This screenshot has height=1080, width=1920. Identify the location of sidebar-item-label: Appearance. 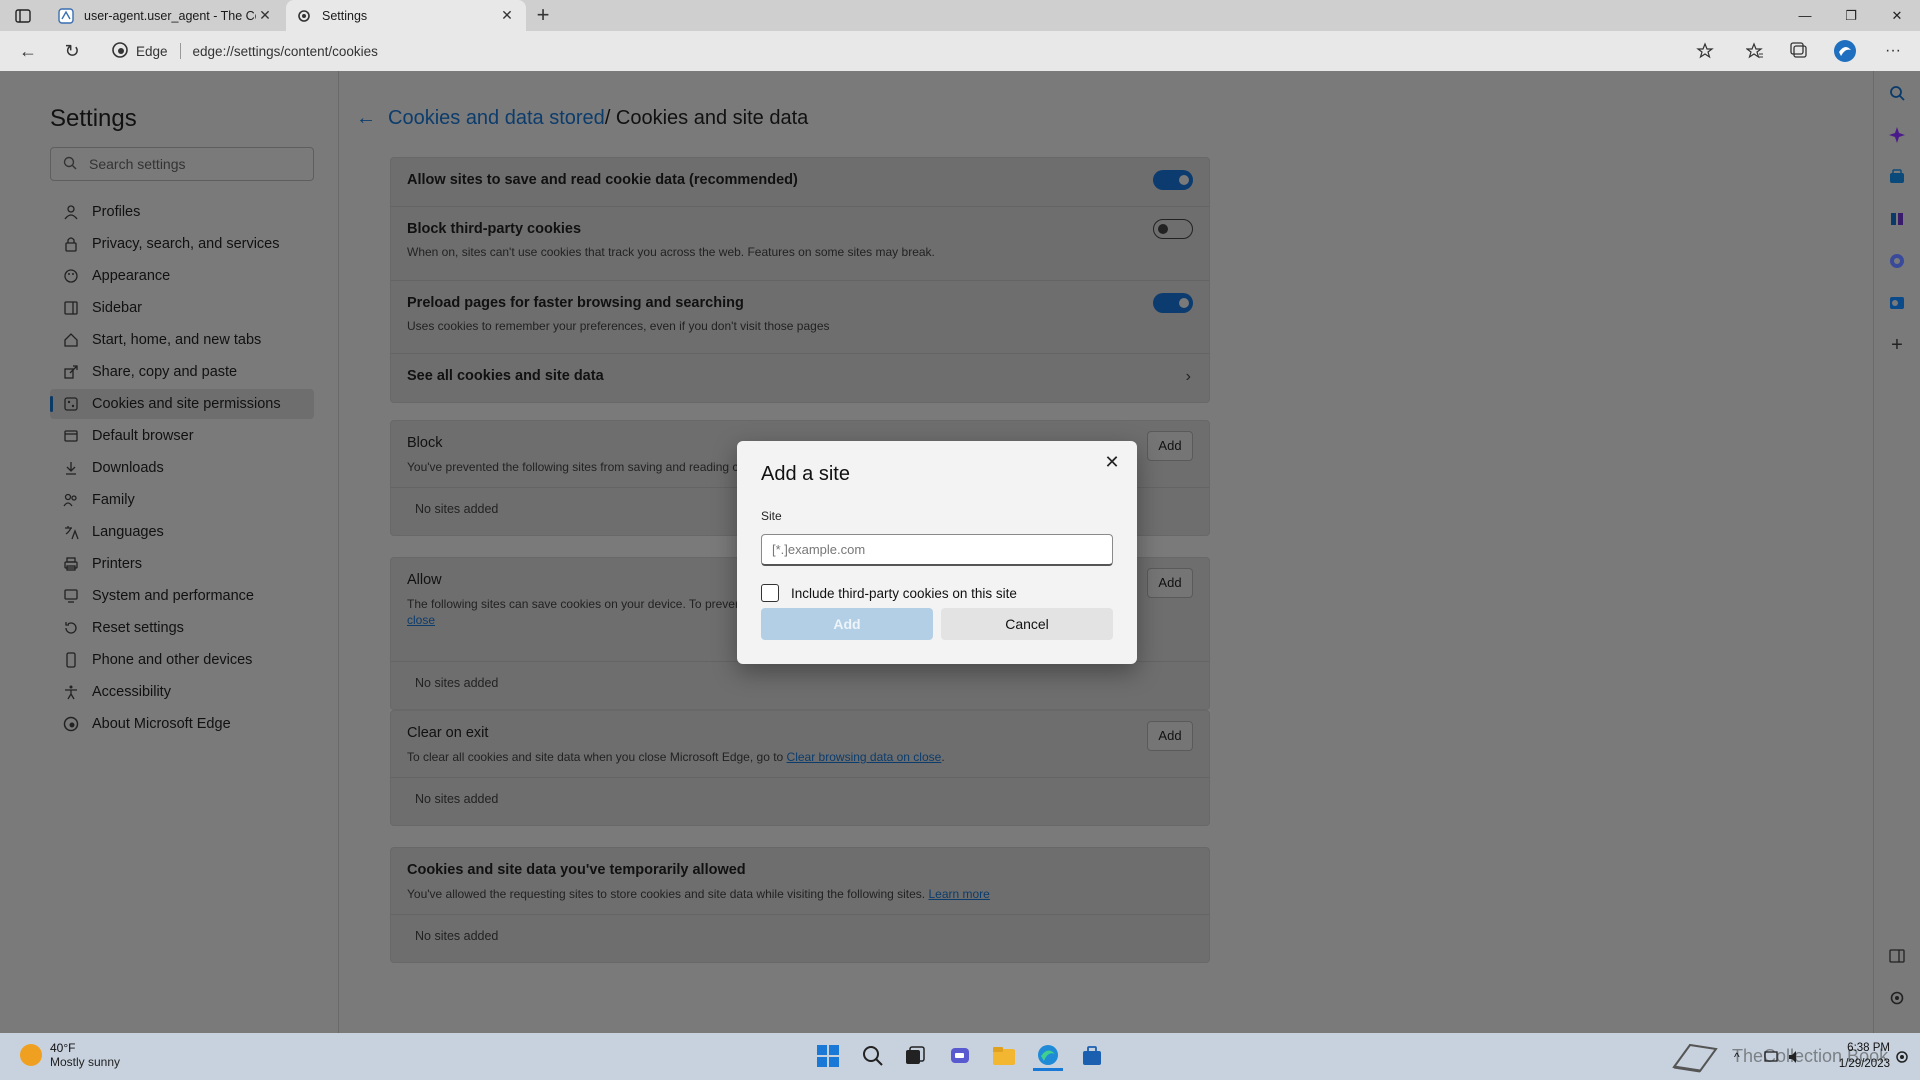
(131, 276).